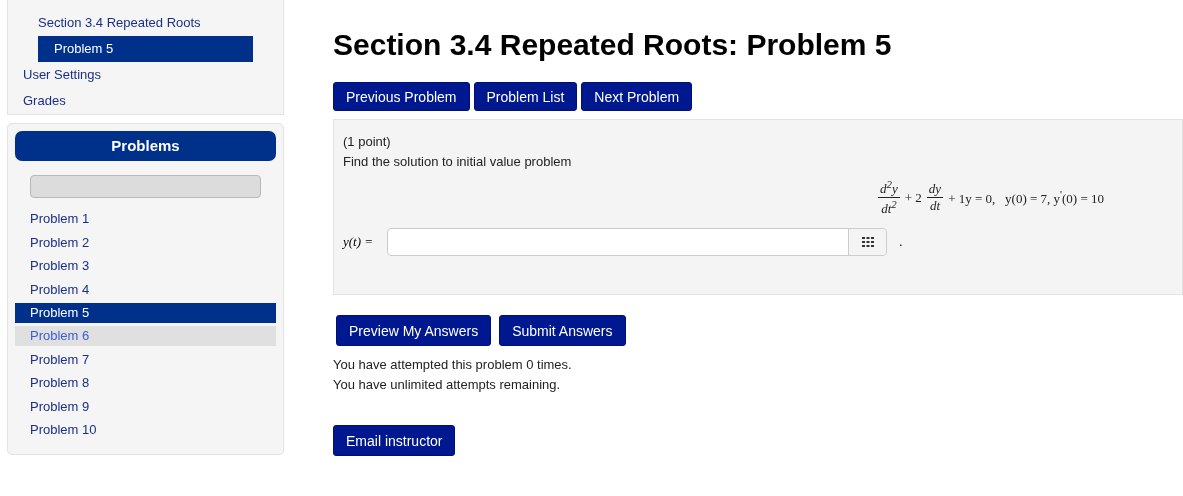 The width and height of the screenshot is (1183, 496). I want to click on problem-link: Problem 1, so click(145, 219).